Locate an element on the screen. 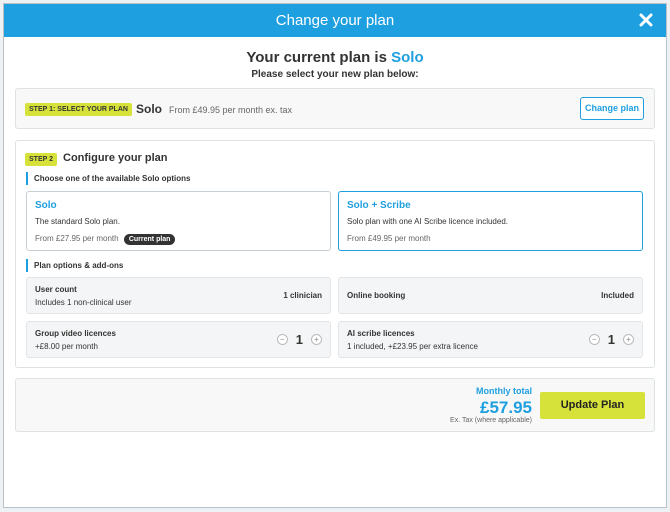  current-plan-heading: Your current plan is Solo is located at coordinates (335, 57).